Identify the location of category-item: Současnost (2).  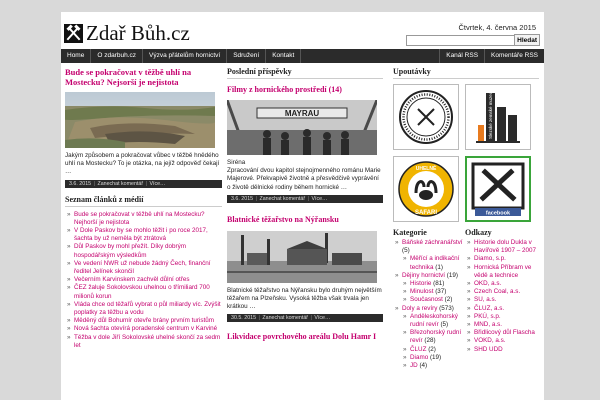
(429, 300).